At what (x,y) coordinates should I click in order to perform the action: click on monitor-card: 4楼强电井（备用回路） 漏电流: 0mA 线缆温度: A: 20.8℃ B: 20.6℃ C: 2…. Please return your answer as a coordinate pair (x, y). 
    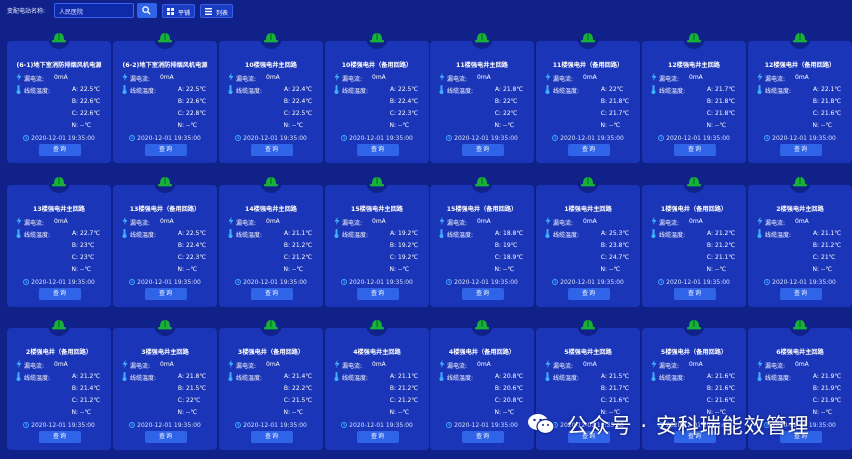
    Looking at the image, I should click on (482, 382).